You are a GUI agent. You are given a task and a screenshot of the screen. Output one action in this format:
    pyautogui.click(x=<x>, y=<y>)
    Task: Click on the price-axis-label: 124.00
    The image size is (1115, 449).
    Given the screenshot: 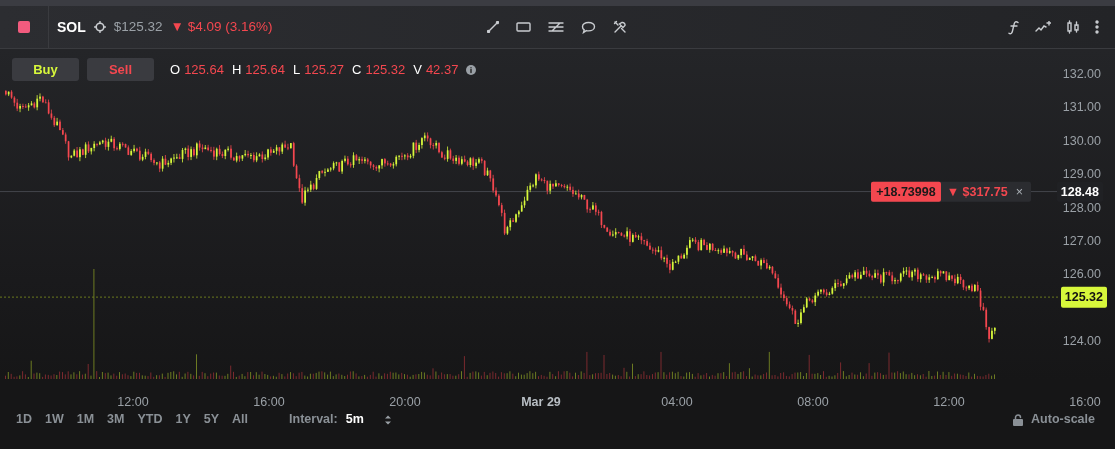 What is the action you would take?
    pyautogui.click(x=1081, y=341)
    